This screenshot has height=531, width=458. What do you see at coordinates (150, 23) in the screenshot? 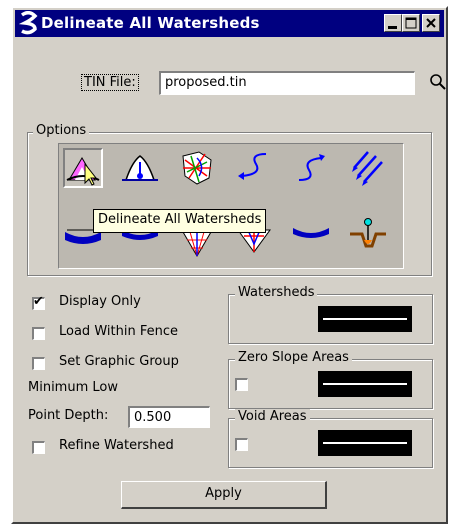
I see `window-title: Delineate All Watersheds` at bounding box center [150, 23].